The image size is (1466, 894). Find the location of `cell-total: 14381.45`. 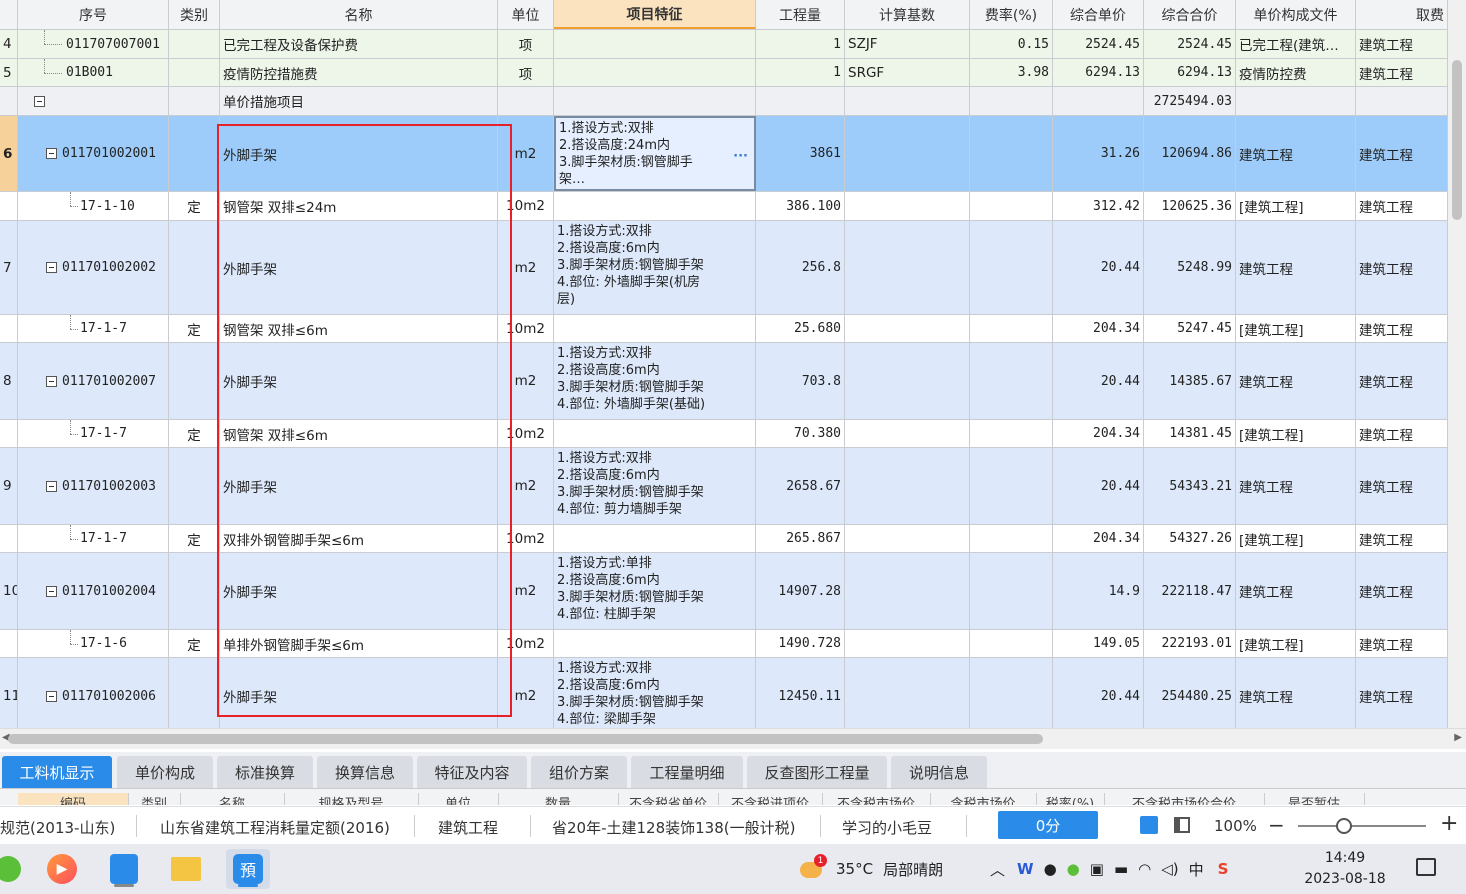

cell-total: 14381.45 is located at coordinates (1190, 433).